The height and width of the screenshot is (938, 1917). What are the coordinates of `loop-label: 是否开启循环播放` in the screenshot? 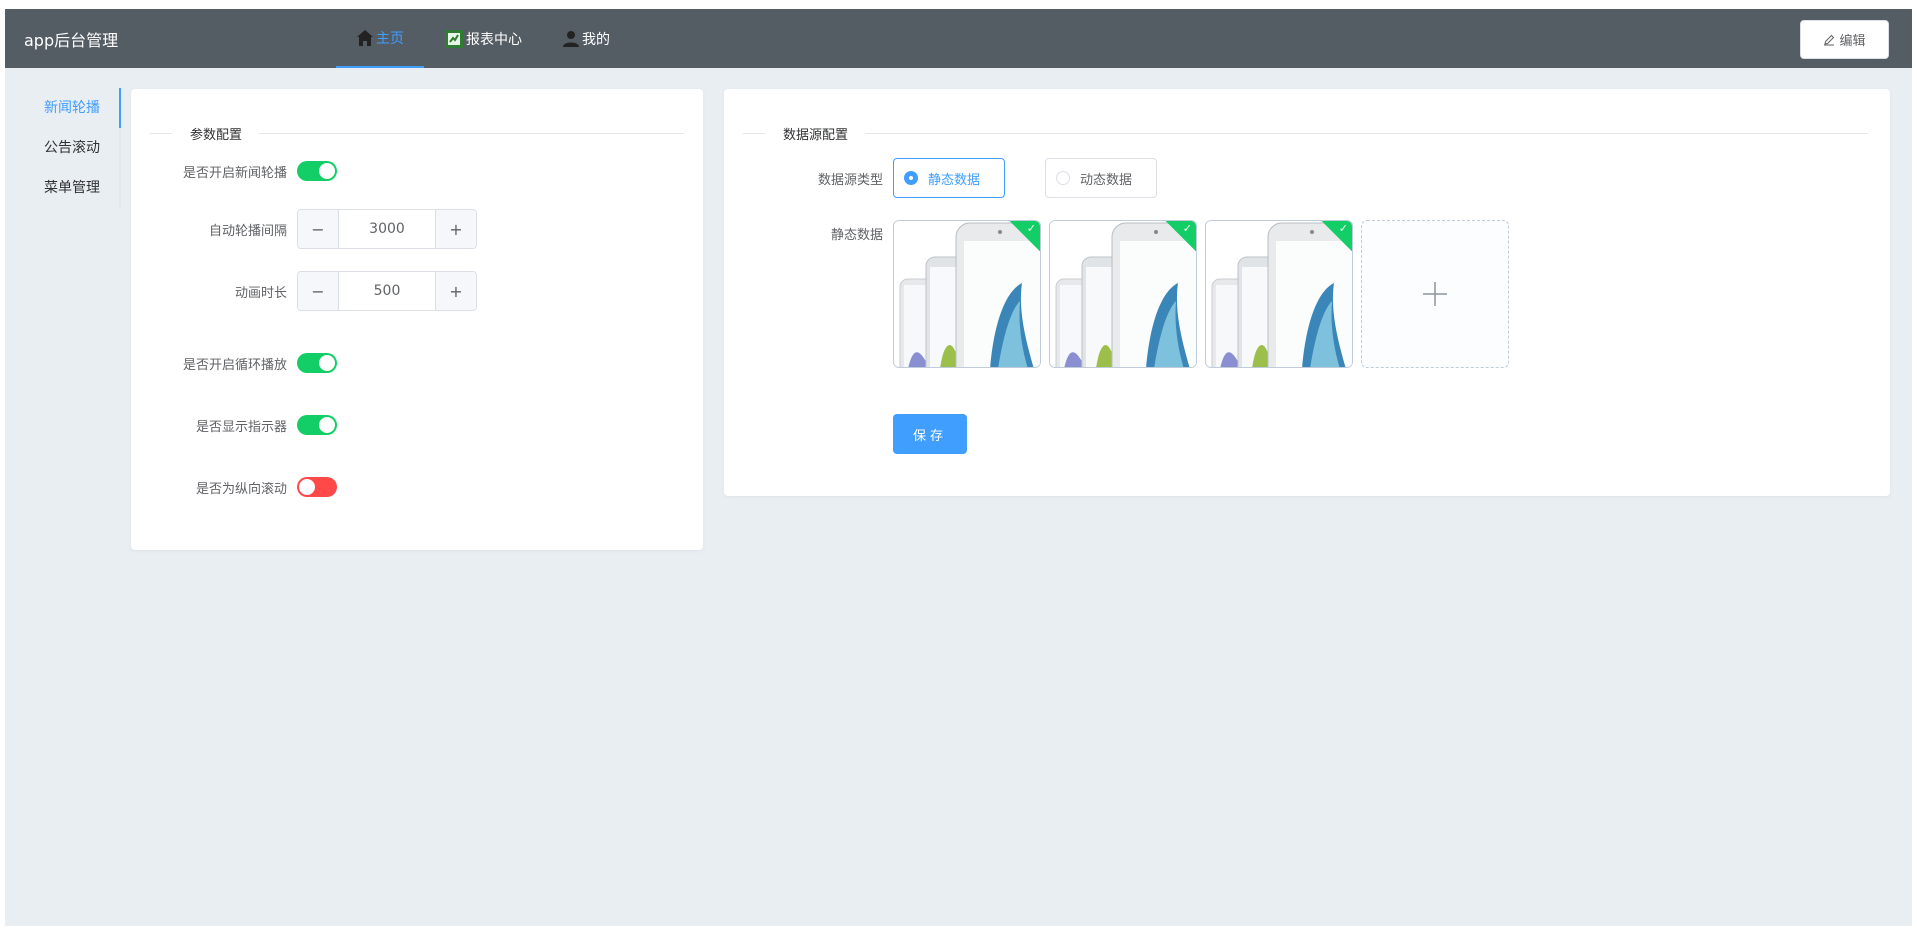 It's located at (234, 365).